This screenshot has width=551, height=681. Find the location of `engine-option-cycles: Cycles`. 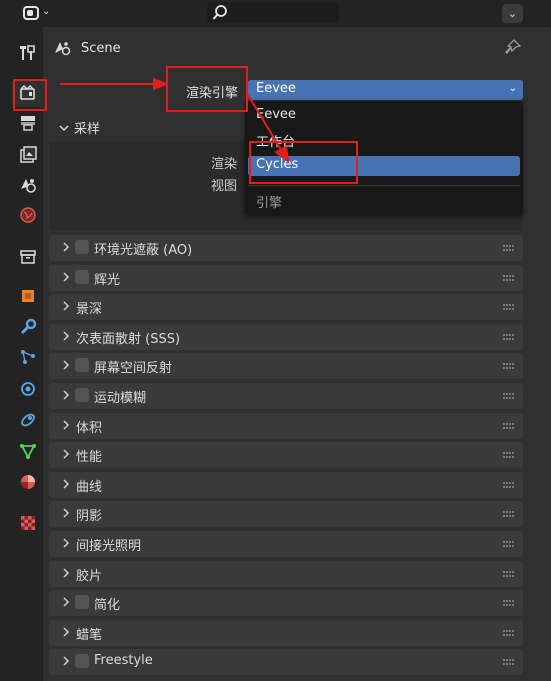

engine-option-cycles: Cycles is located at coordinates (384, 166).